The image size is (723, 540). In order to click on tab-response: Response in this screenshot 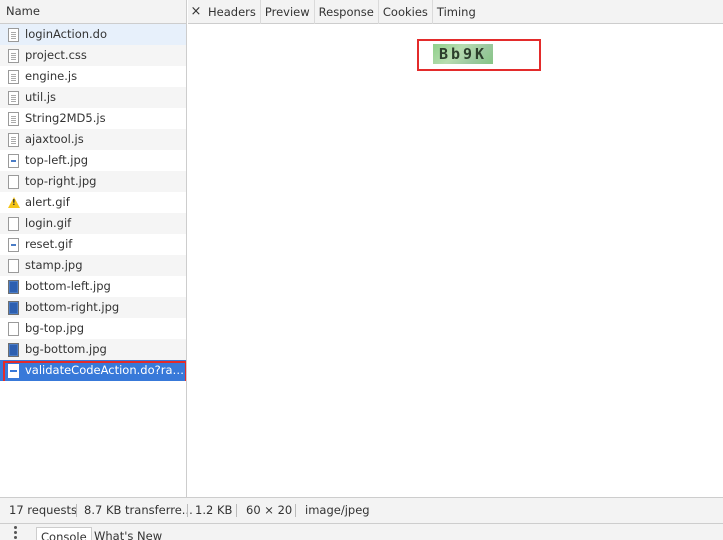, I will do `click(347, 12)`.